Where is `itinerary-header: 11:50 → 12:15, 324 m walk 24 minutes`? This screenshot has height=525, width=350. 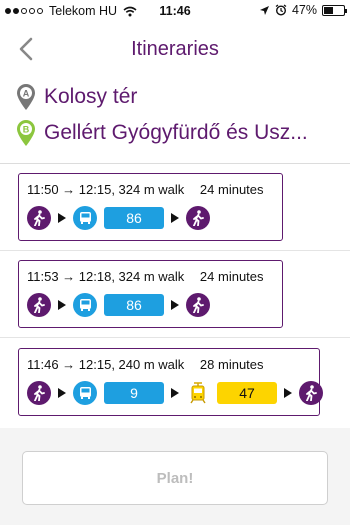 itinerary-header: 11:50 → 12:15, 324 m walk 24 minutes is located at coordinates (145, 189).